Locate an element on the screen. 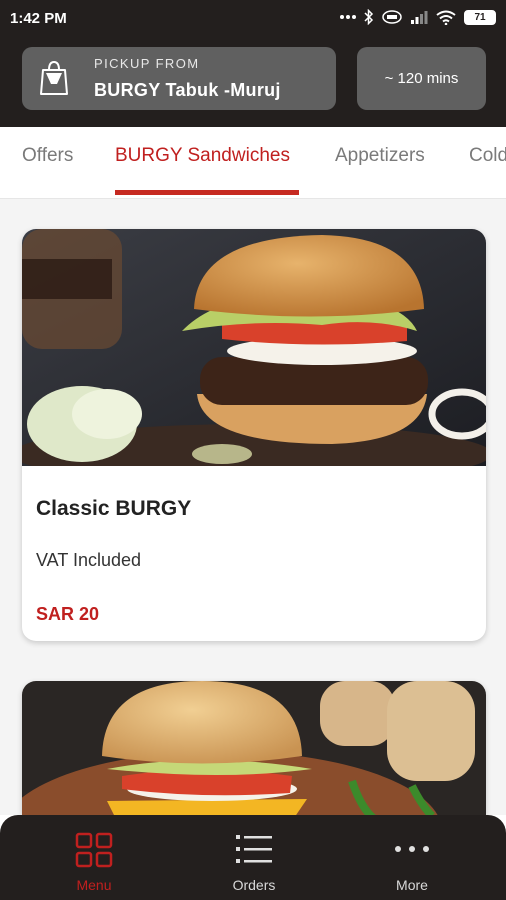 This screenshot has height=900, width=506. tab-offers: Offers is located at coordinates (47, 156).